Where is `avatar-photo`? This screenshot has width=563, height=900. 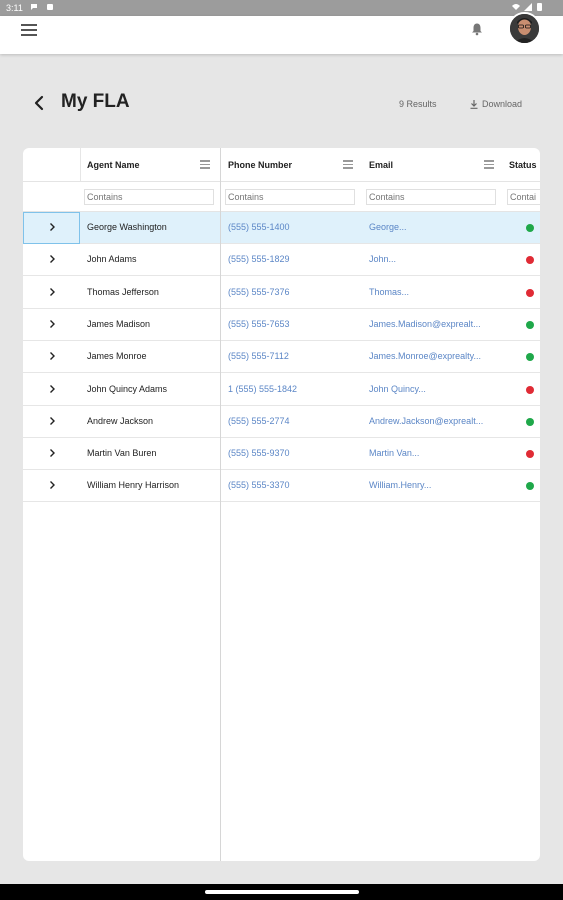
avatar-photo is located at coordinates (524, 28).